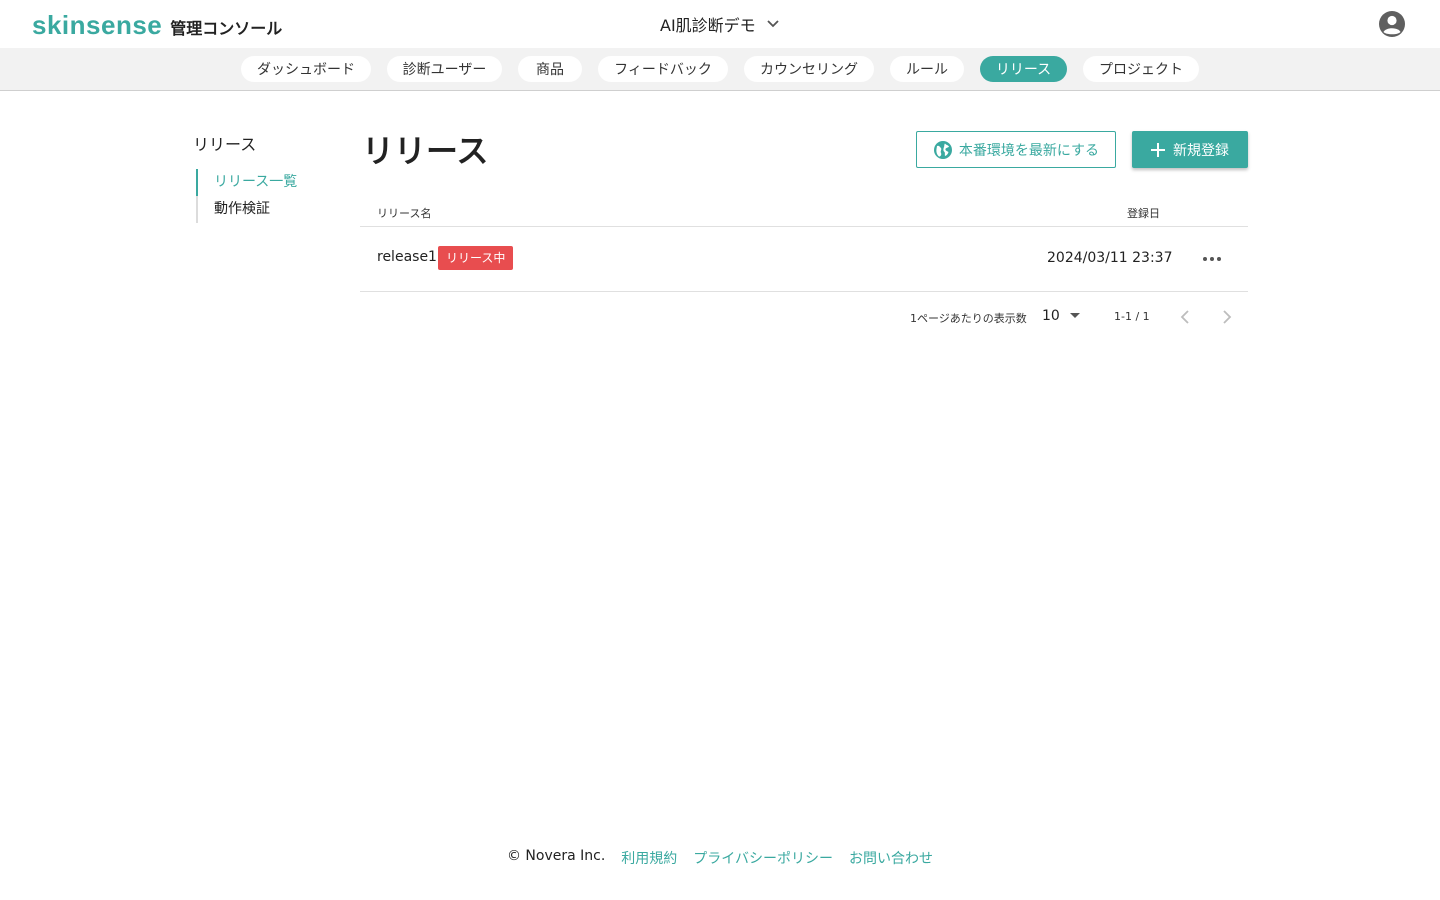  What do you see at coordinates (1141, 69) in the screenshot?
I see `tab-projects: プロジェクト` at bounding box center [1141, 69].